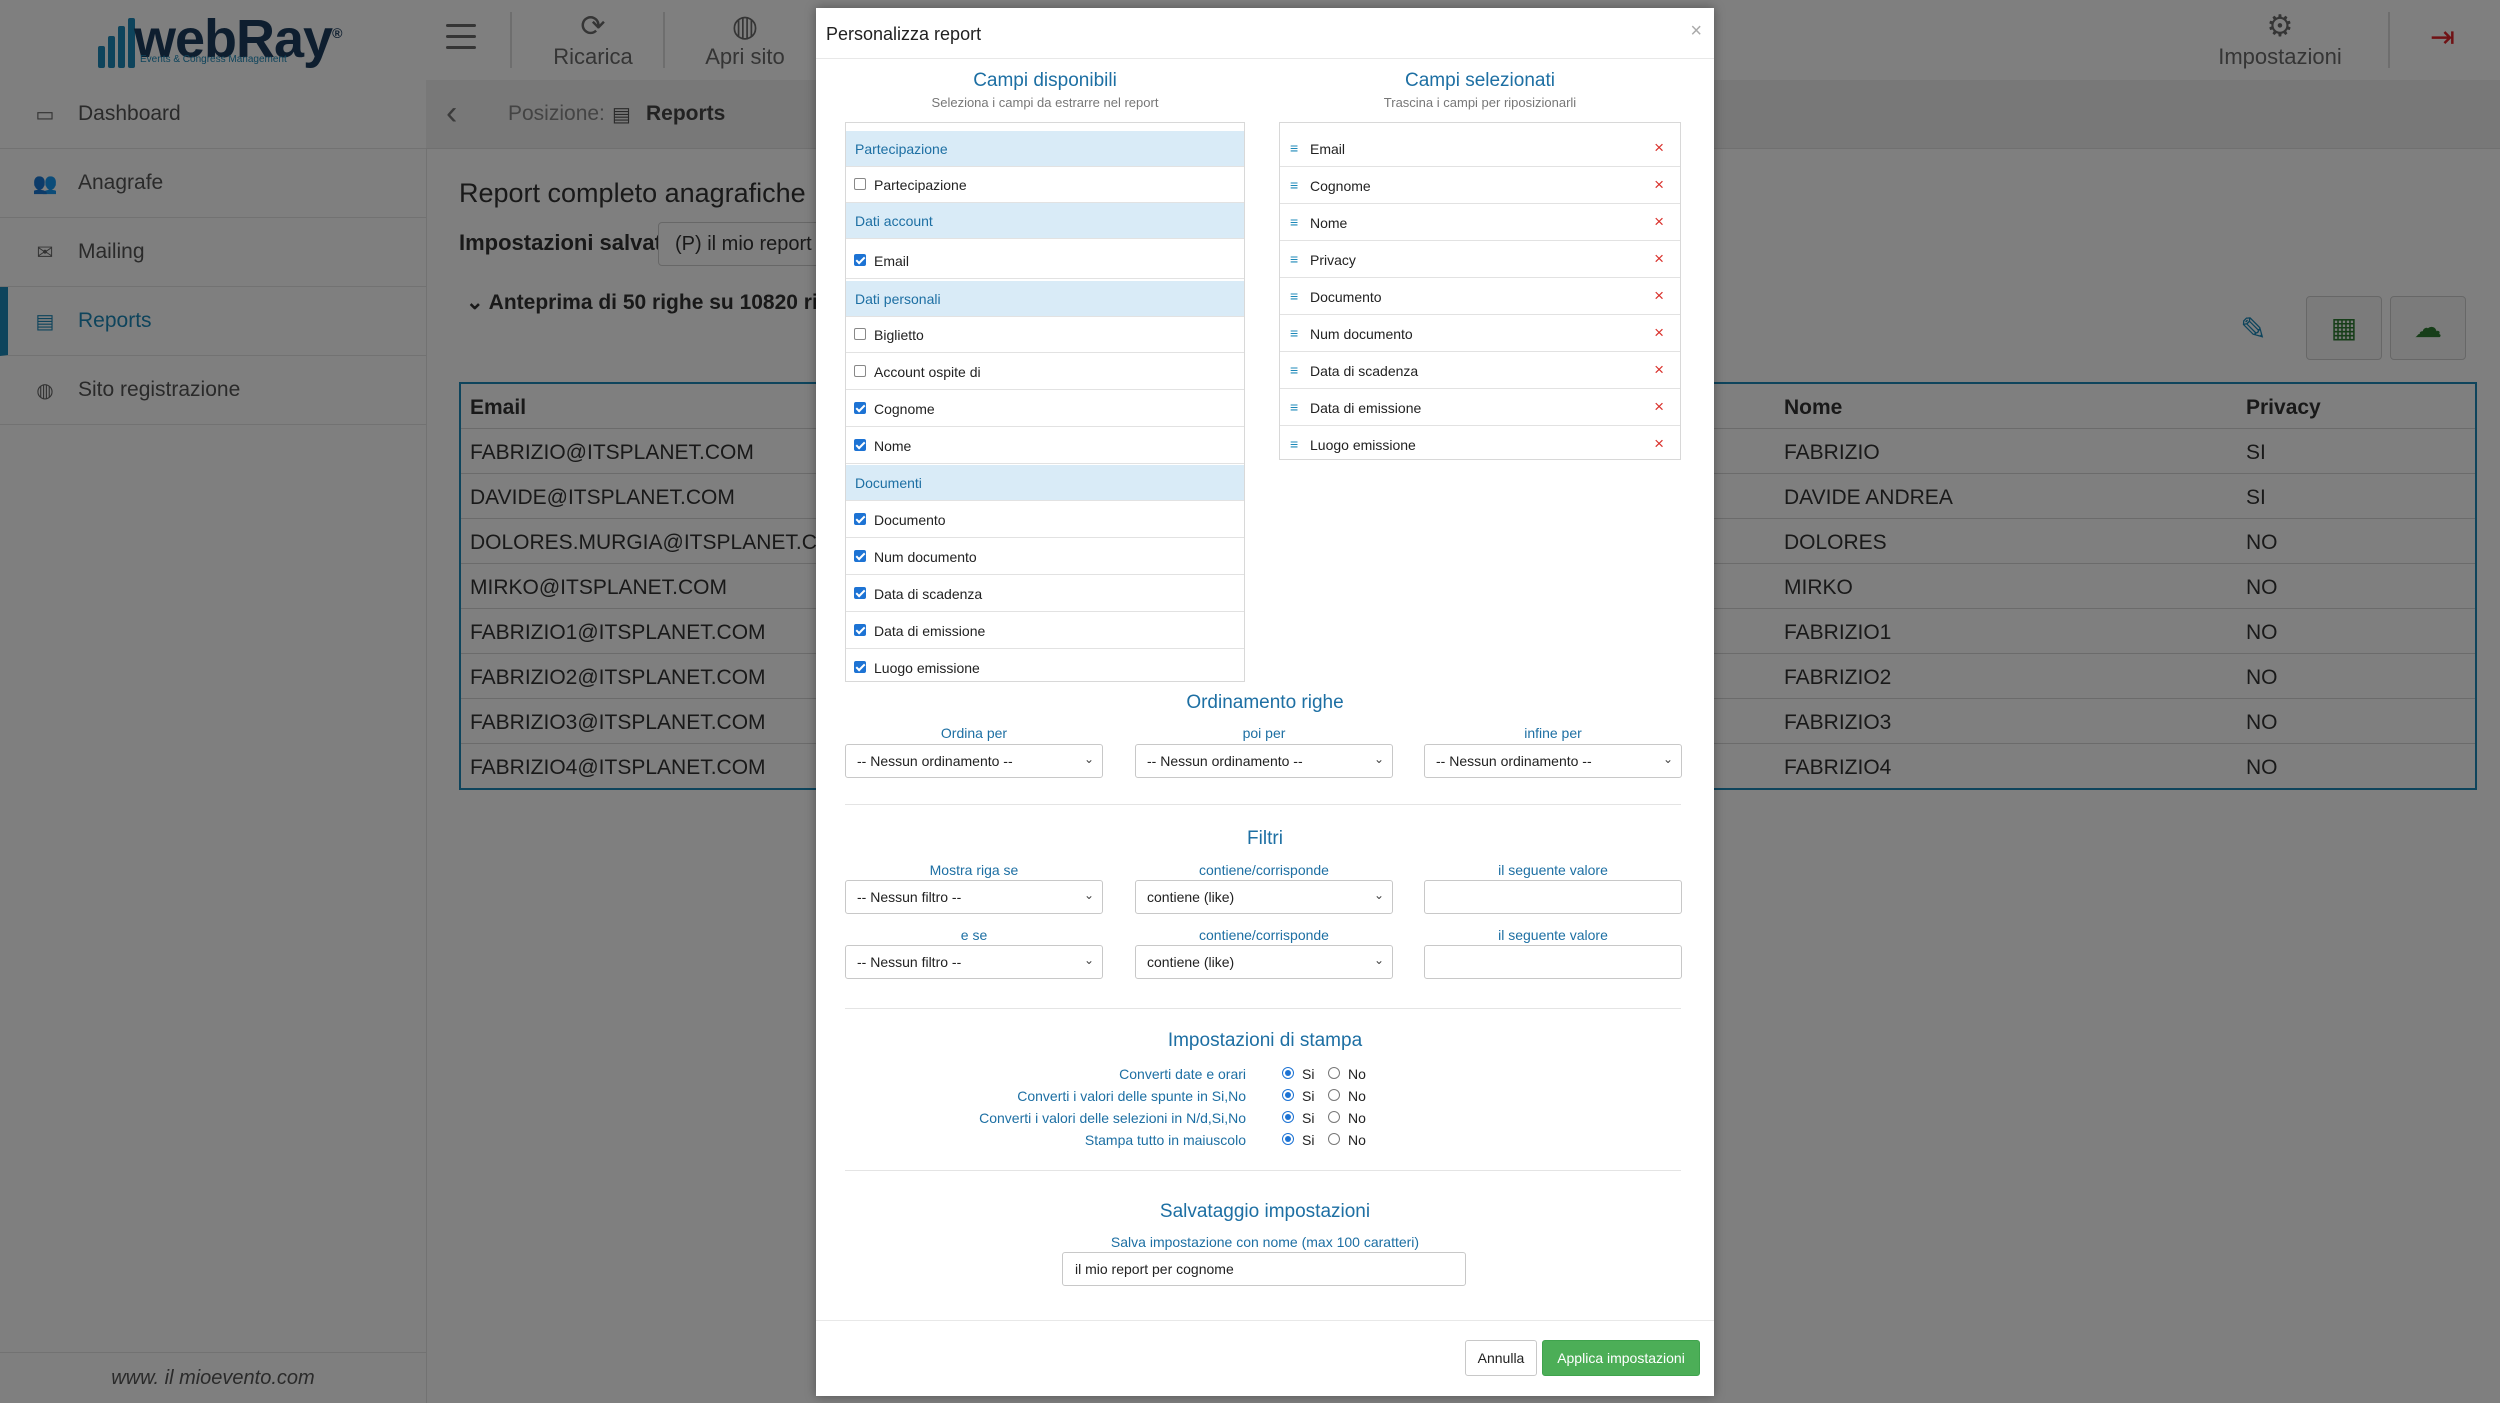 The height and width of the screenshot is (1403, 2500). I want to click on selected-field-item: ≡ Cognome ×, so click(1480, 186).